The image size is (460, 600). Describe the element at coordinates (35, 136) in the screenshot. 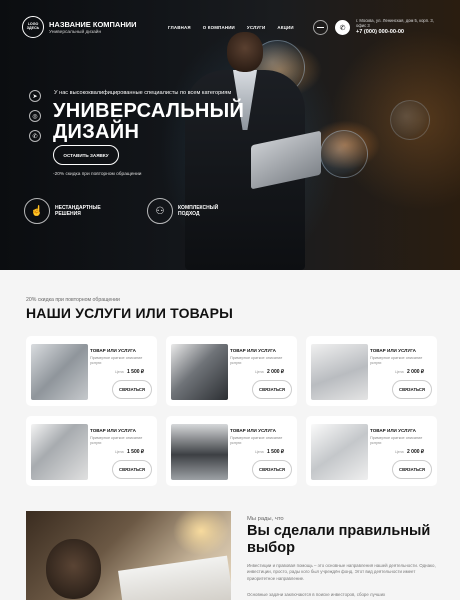

I see `whatsapp-icon: ✆` at that location.